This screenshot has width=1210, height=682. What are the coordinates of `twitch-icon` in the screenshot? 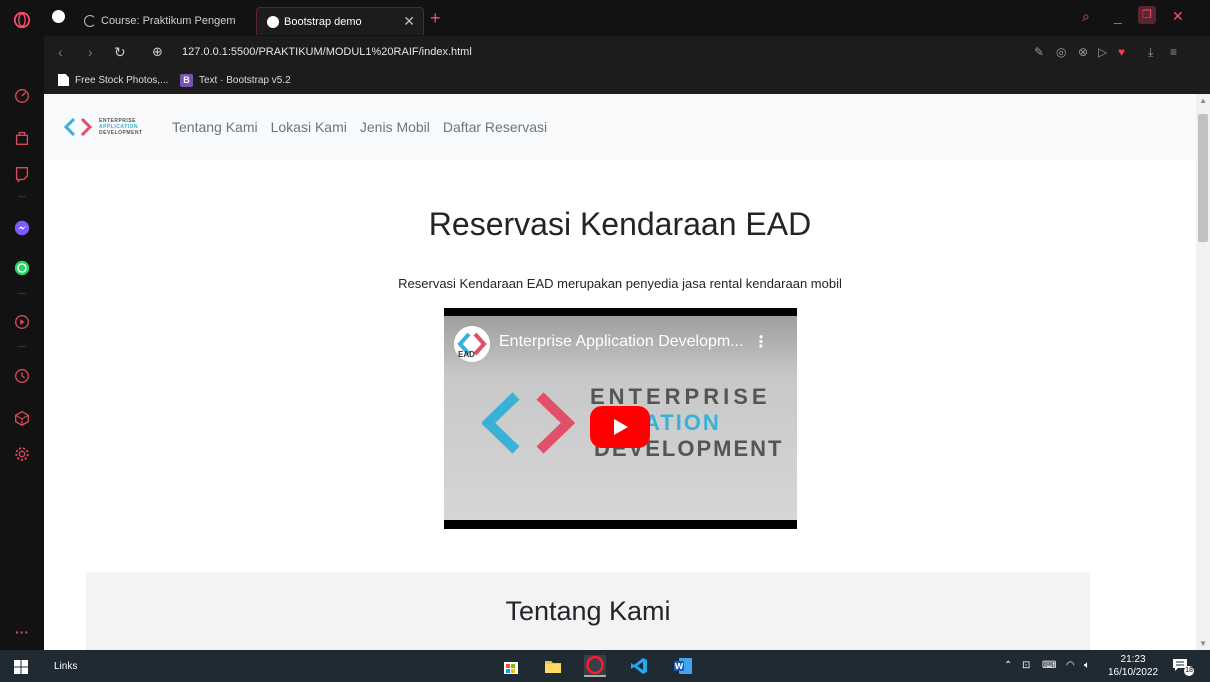 It's located at (22, 174).